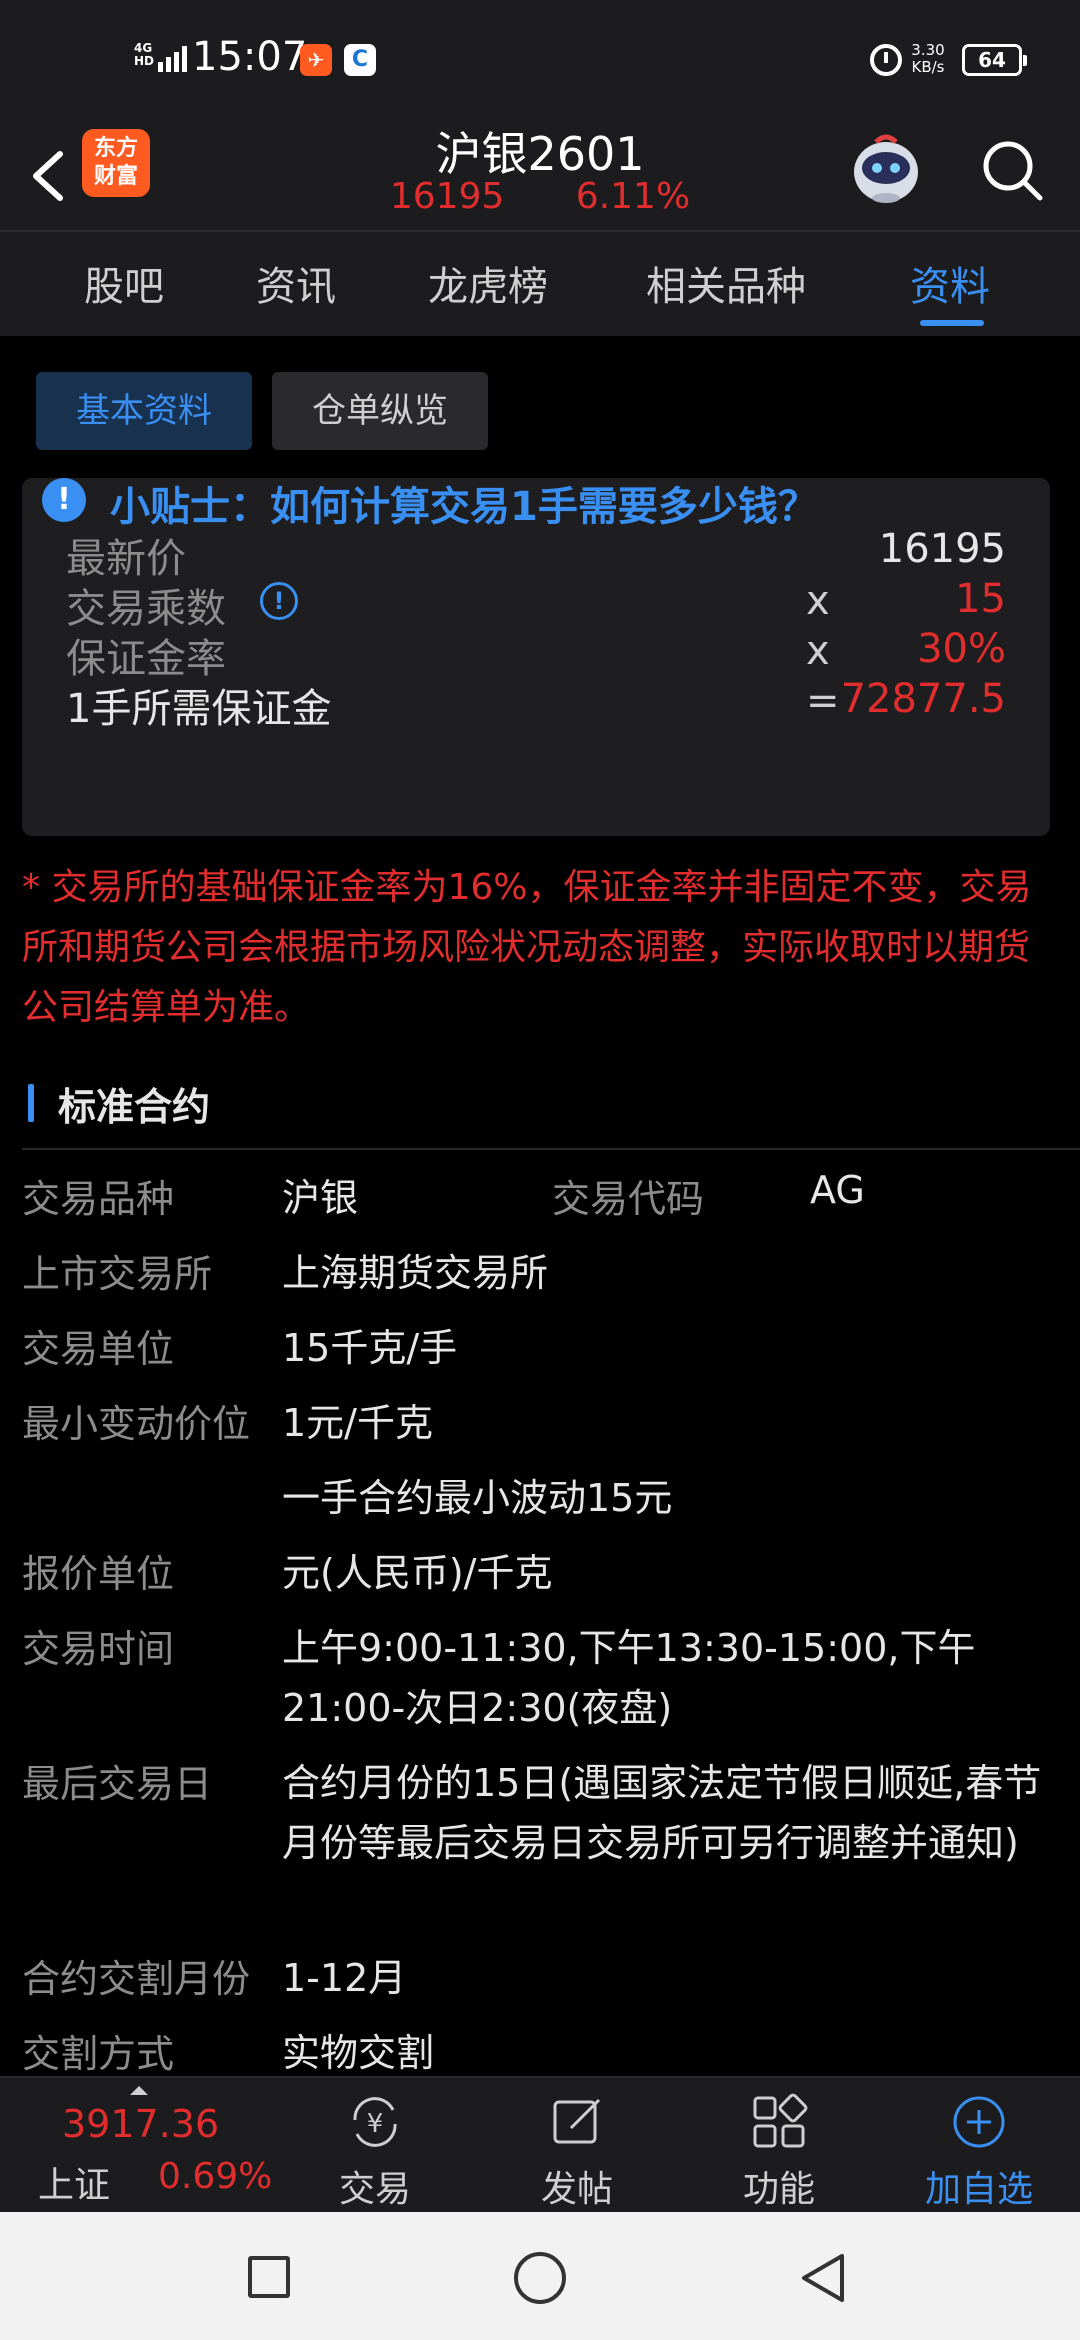 The width and height of the screenshot is (1080, 2340). I want to click on tab-news: 资讯, so click(296, 283).